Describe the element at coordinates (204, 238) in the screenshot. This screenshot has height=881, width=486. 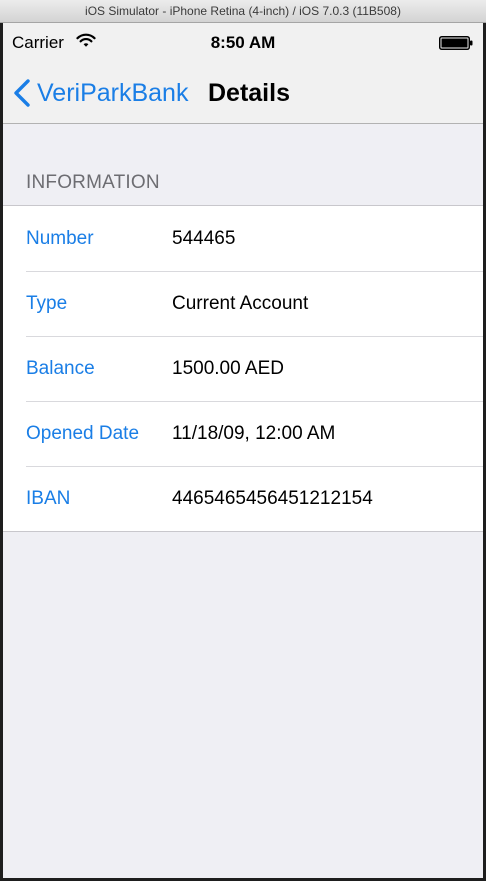
I see `row-value: 544465` at that location.